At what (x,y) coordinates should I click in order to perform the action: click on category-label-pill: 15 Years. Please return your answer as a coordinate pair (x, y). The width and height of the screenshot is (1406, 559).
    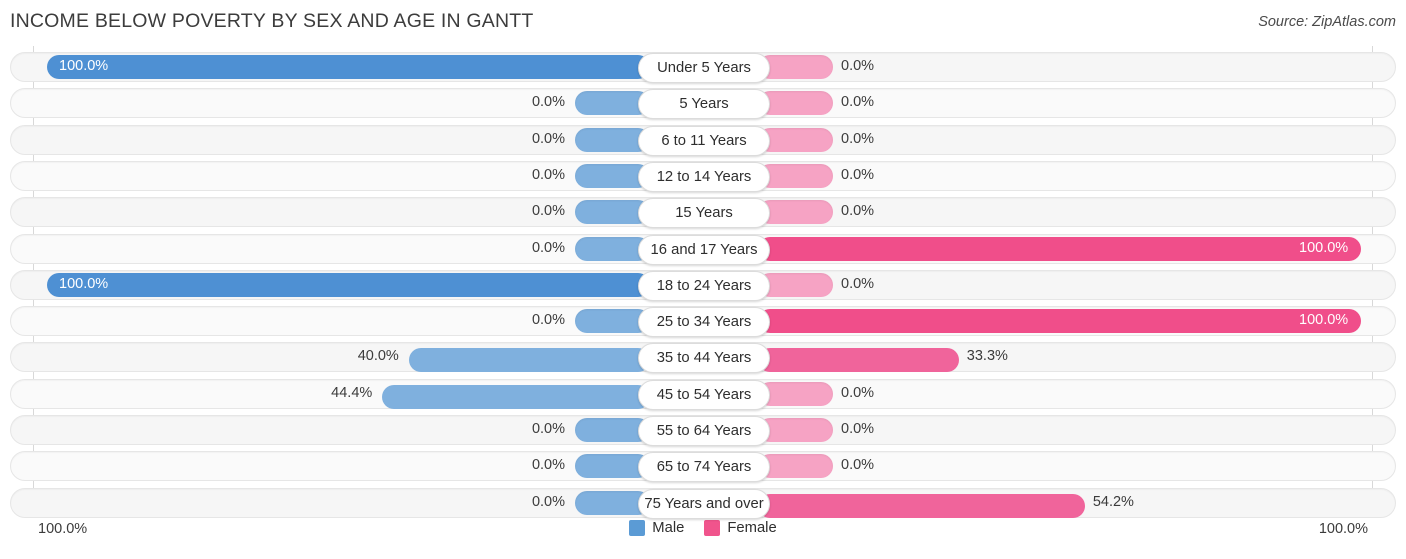
    Looking at the image, I should click on (704, 213).